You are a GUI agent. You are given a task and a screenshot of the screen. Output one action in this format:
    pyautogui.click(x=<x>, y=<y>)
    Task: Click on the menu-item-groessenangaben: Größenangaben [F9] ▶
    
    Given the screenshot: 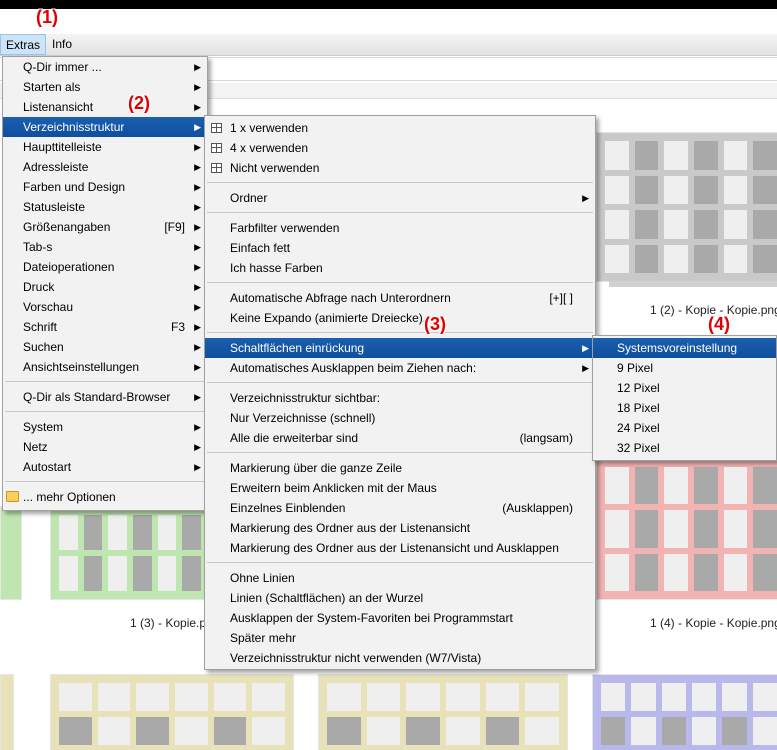 What is the action you would take?
    pyautogui.click(x=105, y=227)
    